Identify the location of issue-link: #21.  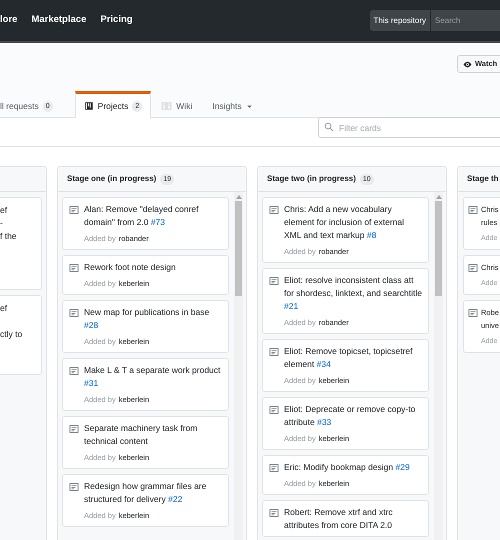
(291, 306).